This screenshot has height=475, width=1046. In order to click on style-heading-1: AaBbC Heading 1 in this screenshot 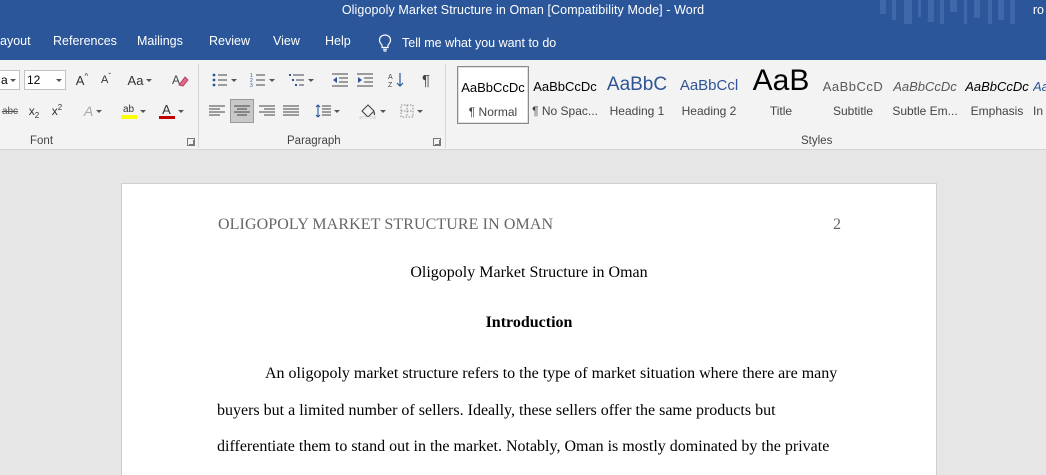, I will do `click(637, 95)`.